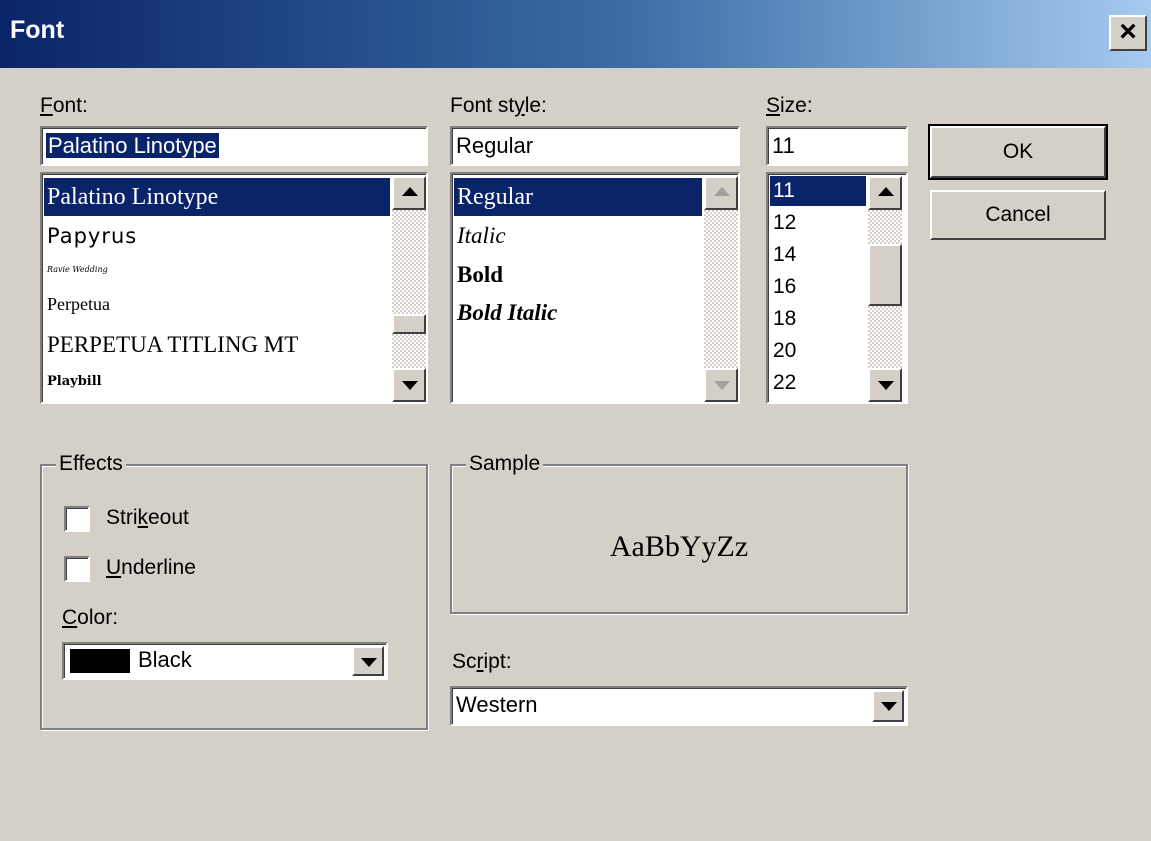  I want to click on list-item: Italic, so click(480, 236).